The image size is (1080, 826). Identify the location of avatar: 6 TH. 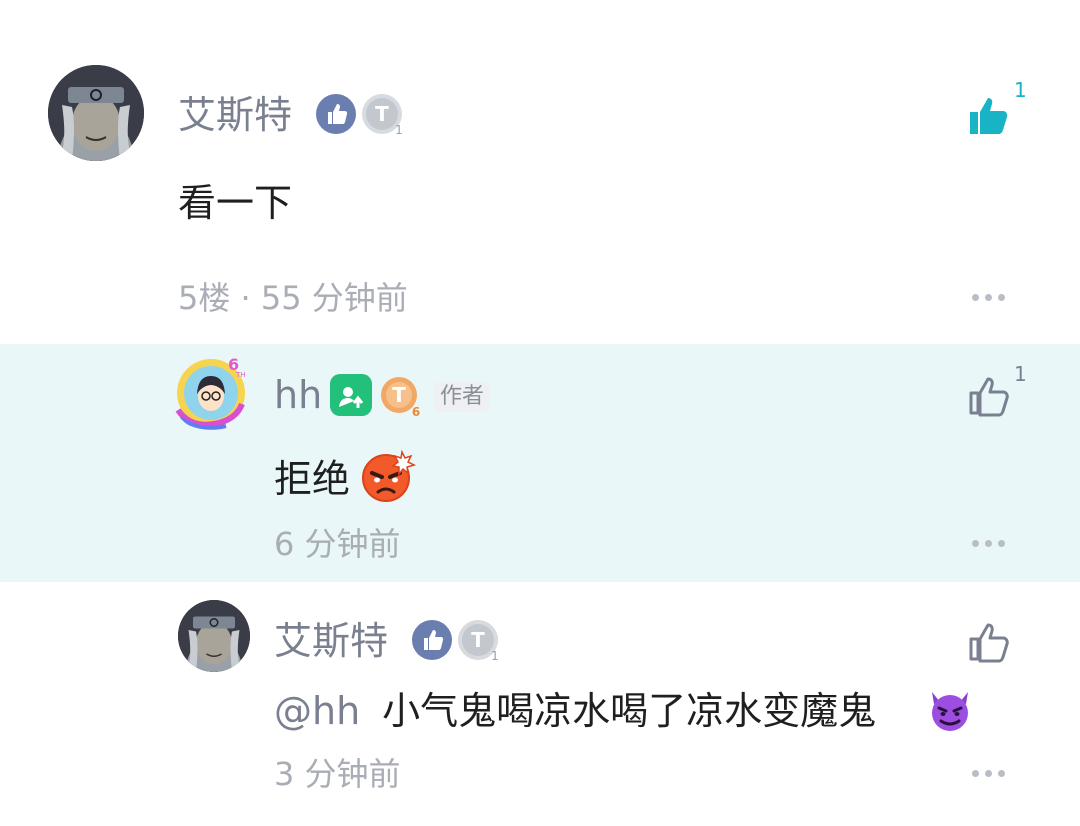
(211, 391).